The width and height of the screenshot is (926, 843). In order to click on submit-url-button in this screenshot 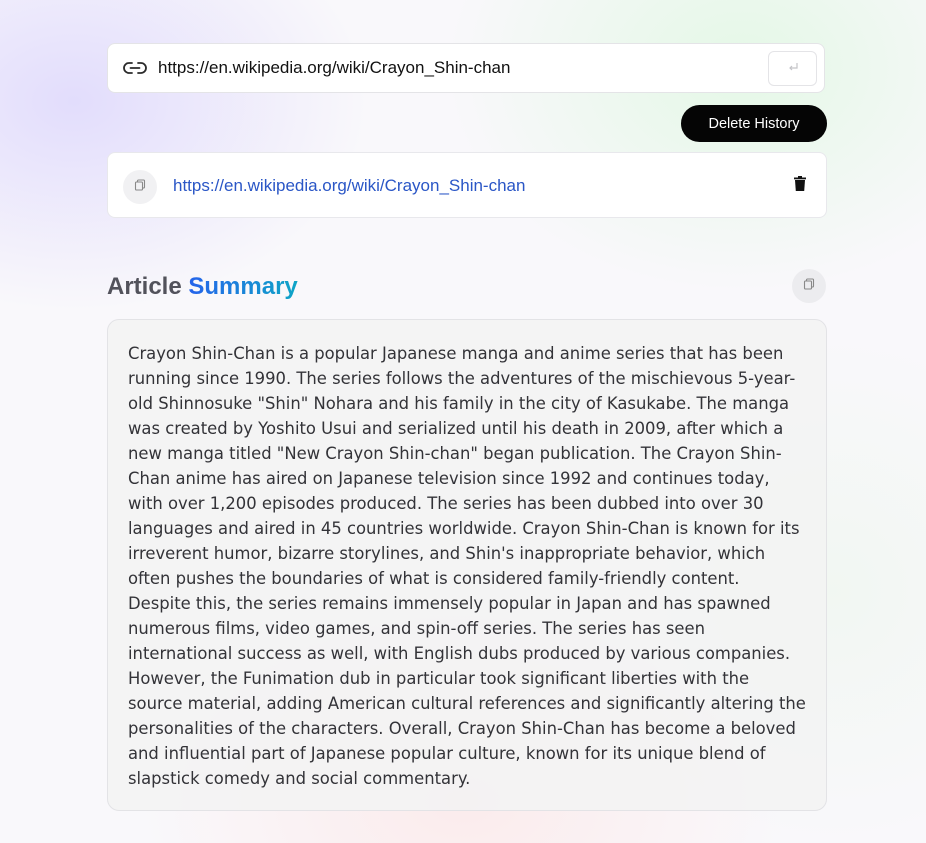, I will do `click(792, 68)`.